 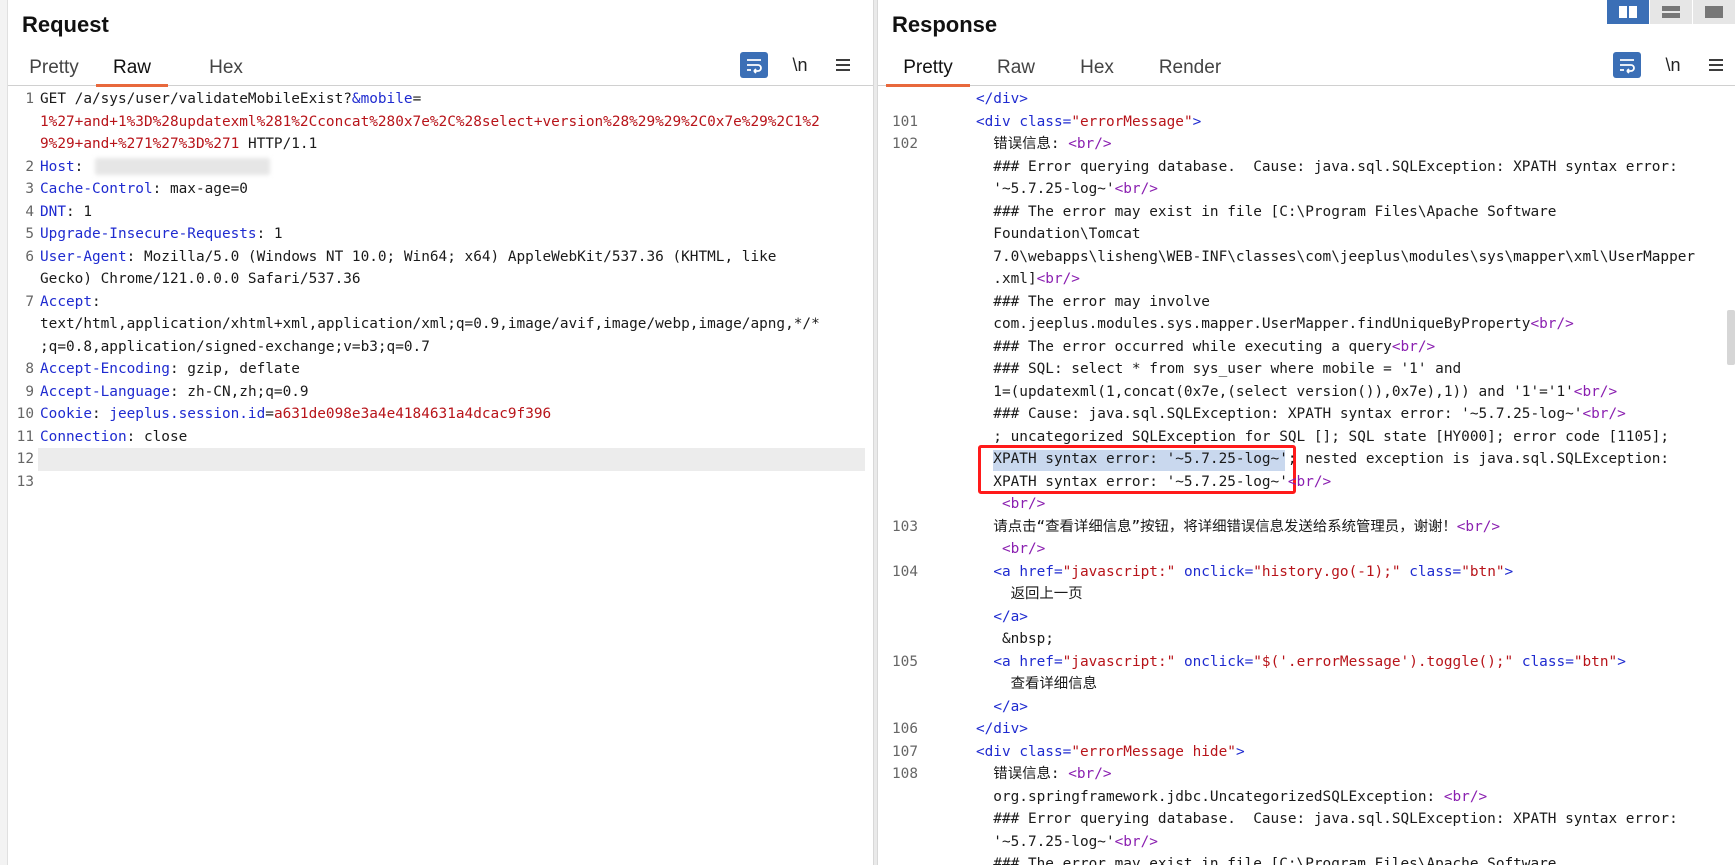 I want to click on code-token: .xml], so click(x=980, y=279).